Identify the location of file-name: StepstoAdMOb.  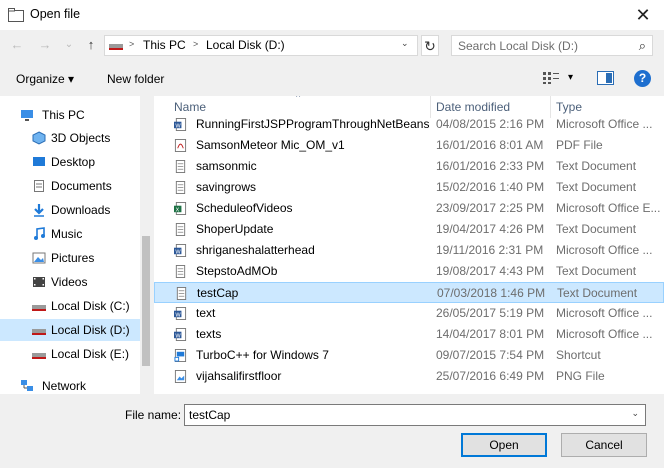
(237, 271).